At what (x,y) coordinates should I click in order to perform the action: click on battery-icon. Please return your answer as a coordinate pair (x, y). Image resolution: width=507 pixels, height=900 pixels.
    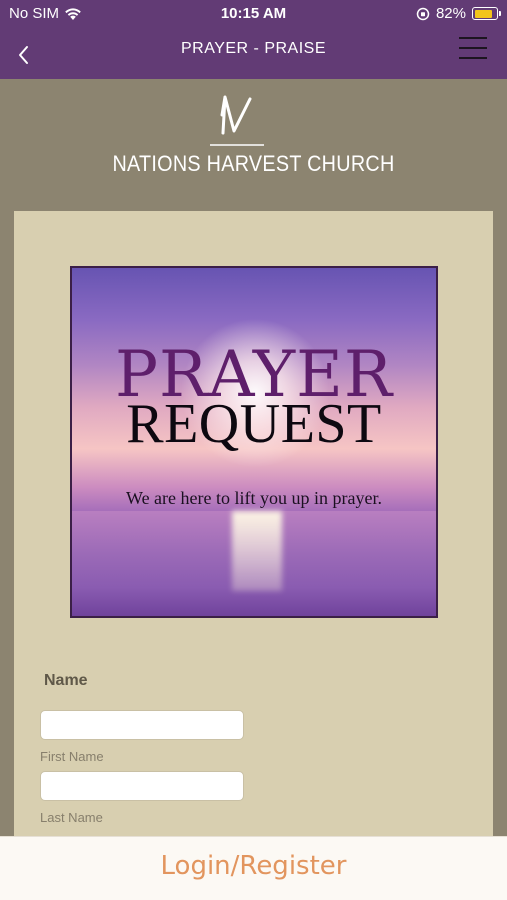
    Looking at the image, I should click on (486, 13).